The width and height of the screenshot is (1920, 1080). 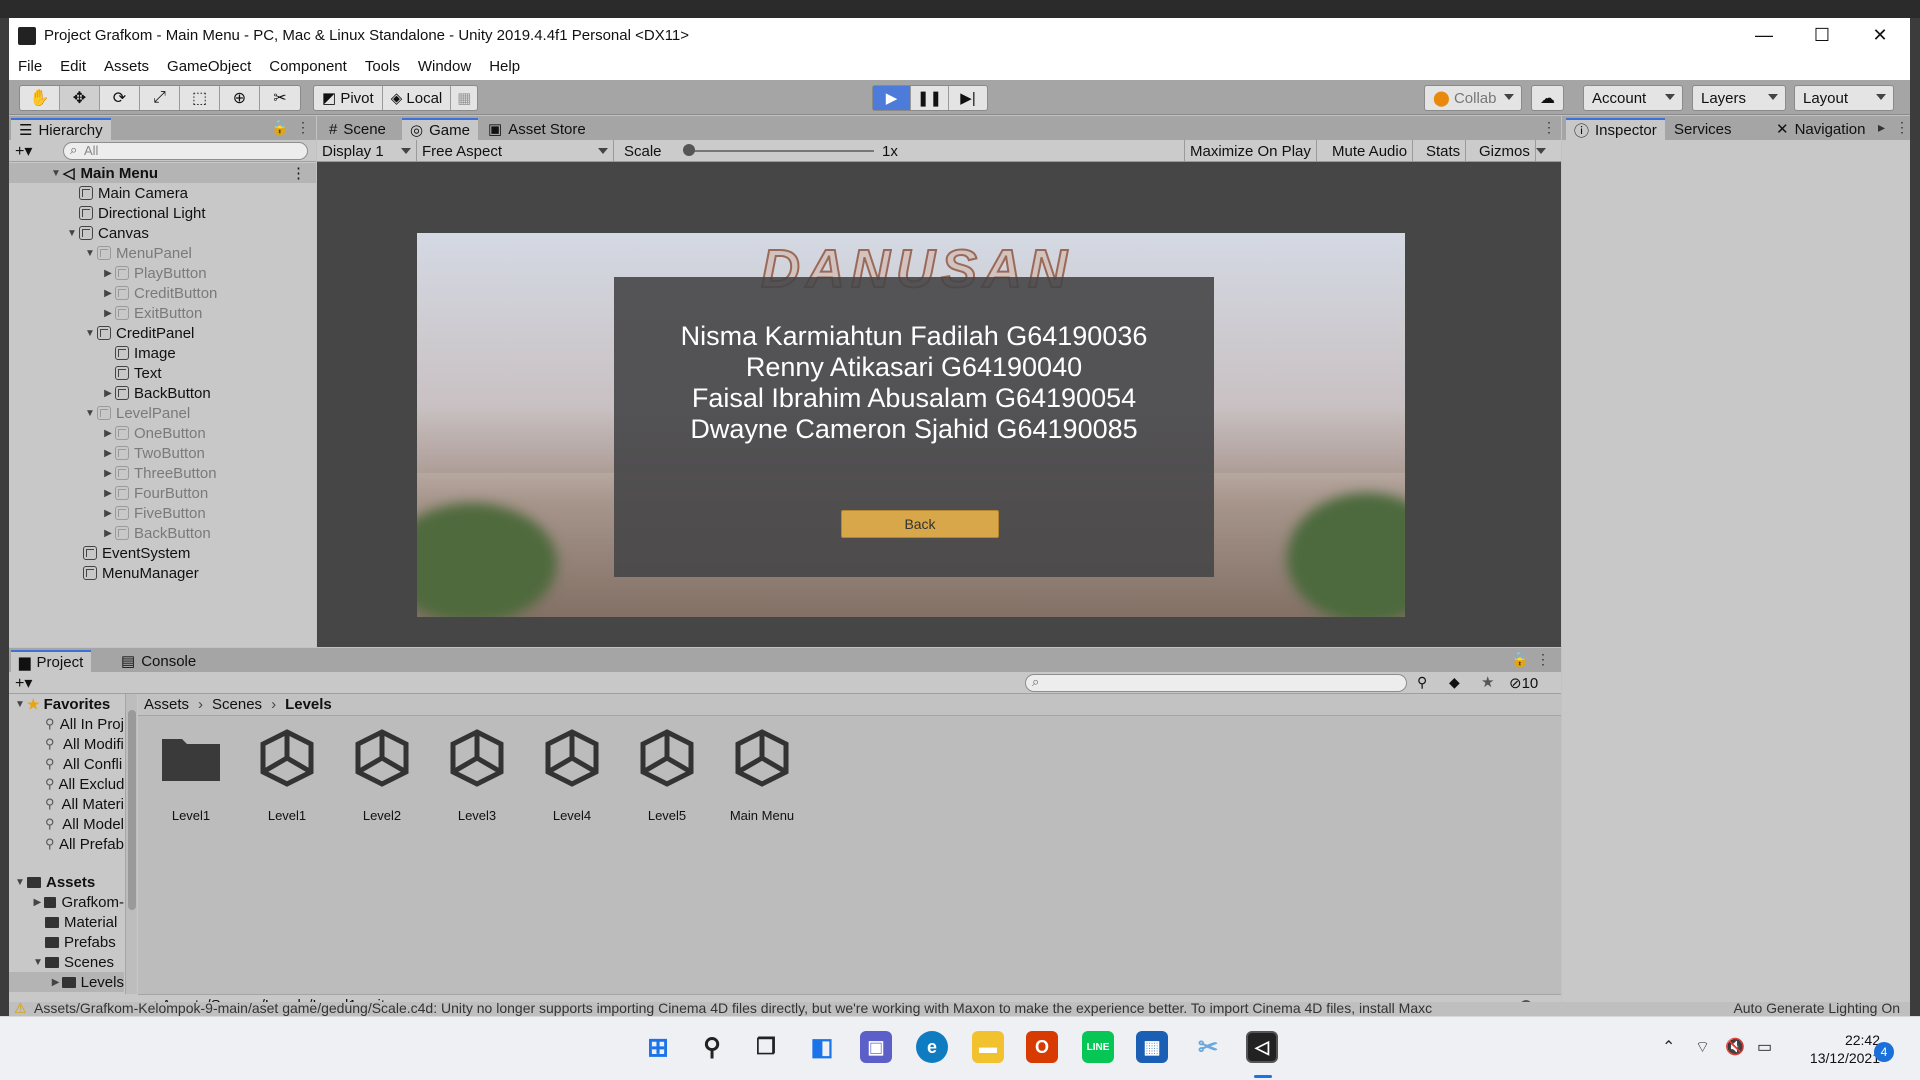 What do you see at coordinates (1250, 151) in the screenshot?
I see `maximize-on-play-toggle: Maximize On Play` at bounding box center [1250, 151].